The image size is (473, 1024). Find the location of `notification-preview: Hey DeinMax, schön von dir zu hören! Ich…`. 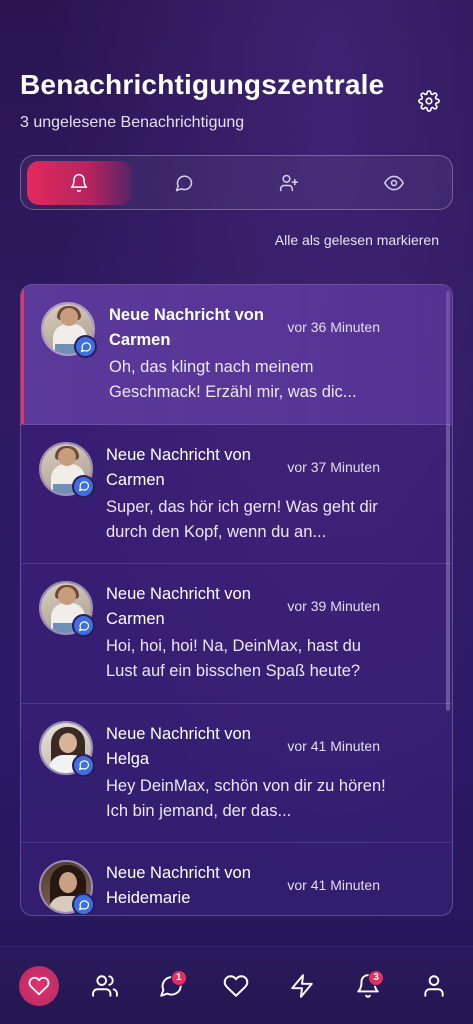

notification-preview: Hey DeinMax, schön von dir zu hören! Ich… is located at coordinates (246, 798).